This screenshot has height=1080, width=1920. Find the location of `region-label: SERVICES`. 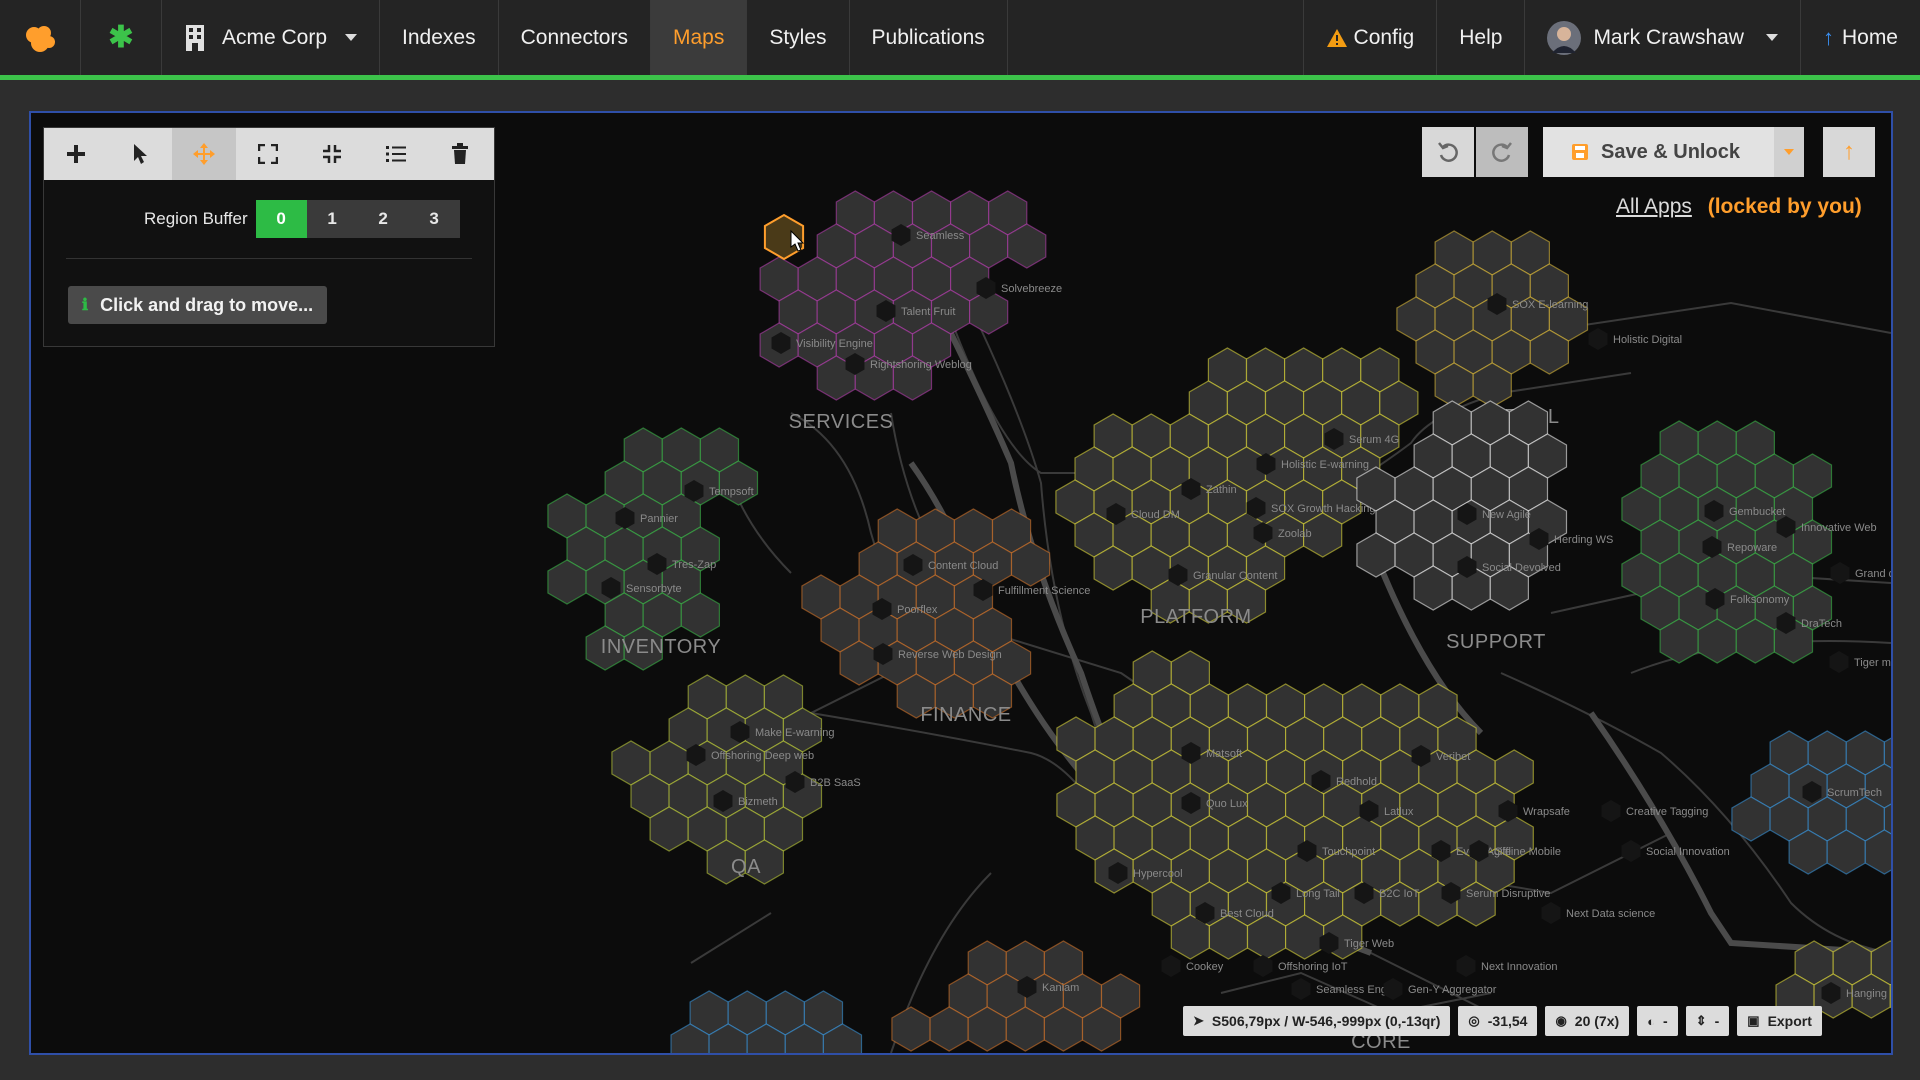

region-label: SERVICES is located at coordinates (841, 422).